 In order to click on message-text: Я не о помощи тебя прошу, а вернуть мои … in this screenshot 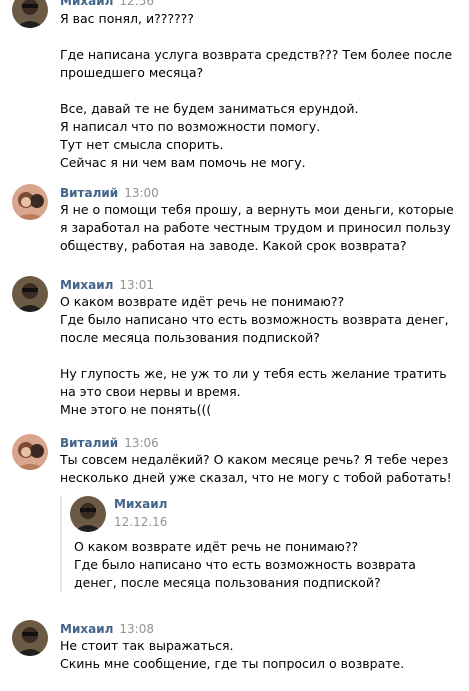, I will do `click(257, 227)`.